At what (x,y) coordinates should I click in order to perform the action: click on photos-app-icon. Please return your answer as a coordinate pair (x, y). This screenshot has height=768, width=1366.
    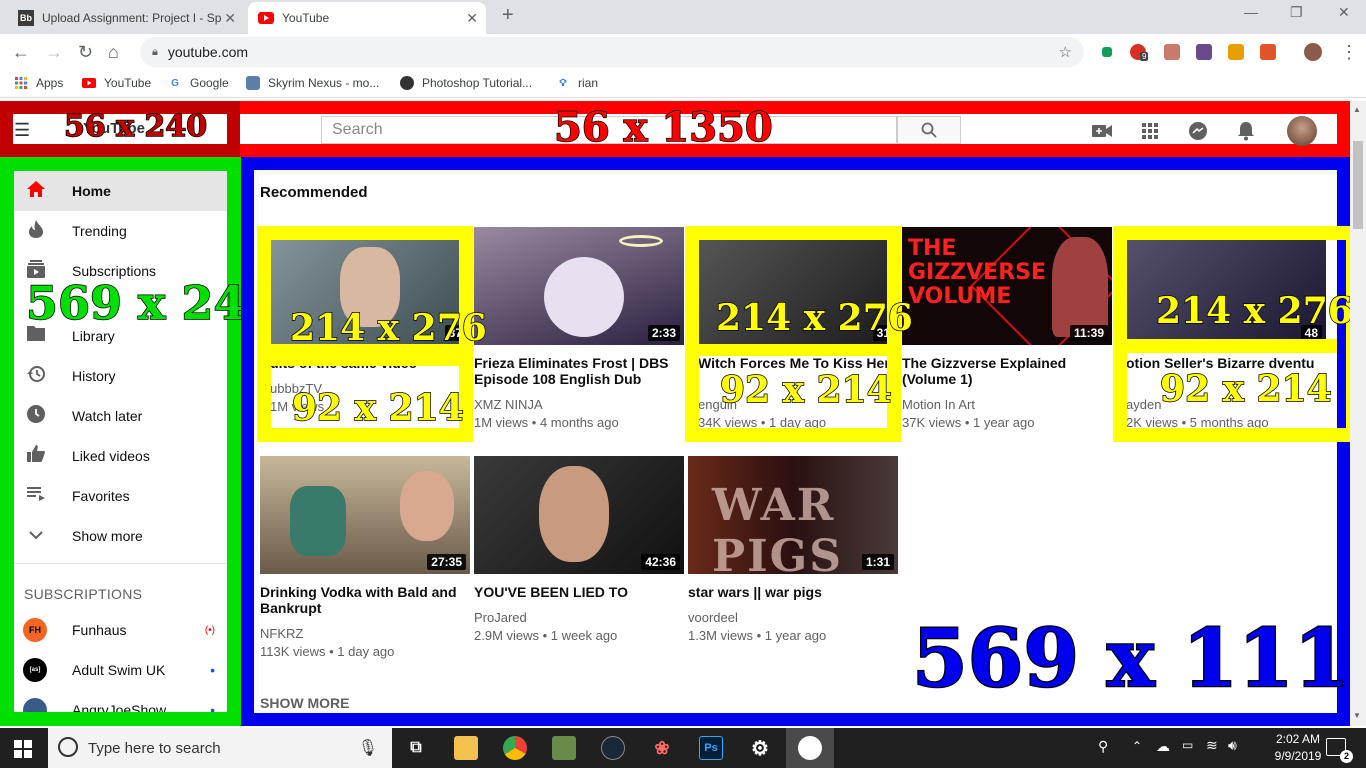
    Looking at the image, I should click on (810, 748).